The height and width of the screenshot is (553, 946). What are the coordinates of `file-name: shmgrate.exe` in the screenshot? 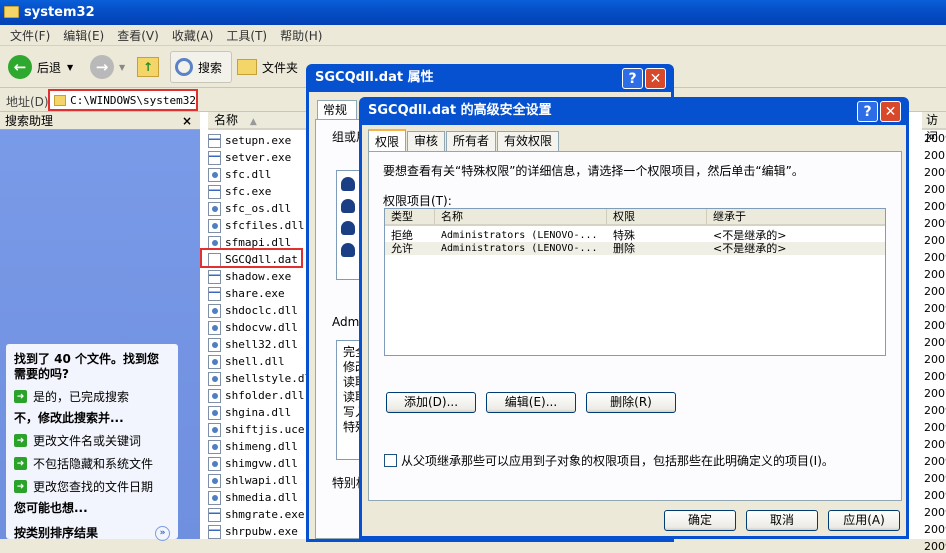 It's located at (265, 514).